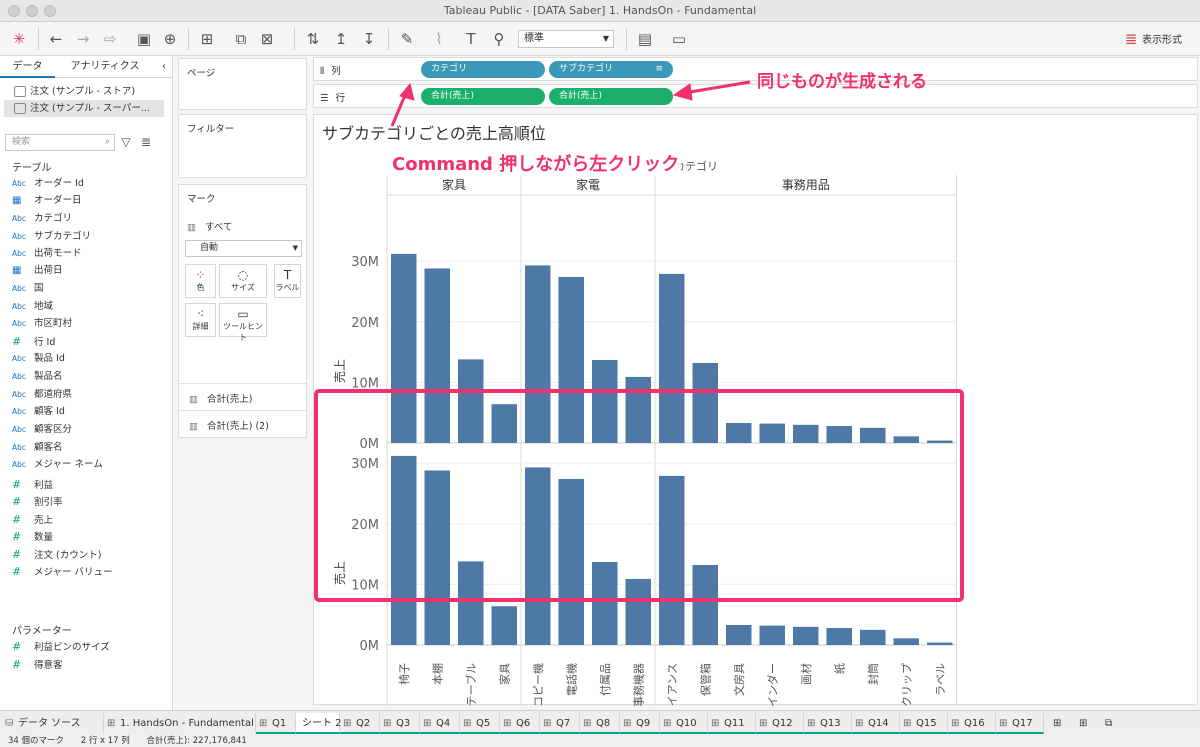 The width and height of the screenshot is (1200, 747). Describe the element at coordinates (32, 519) in the screenshot. I see `field-item: # 売上` at that location.